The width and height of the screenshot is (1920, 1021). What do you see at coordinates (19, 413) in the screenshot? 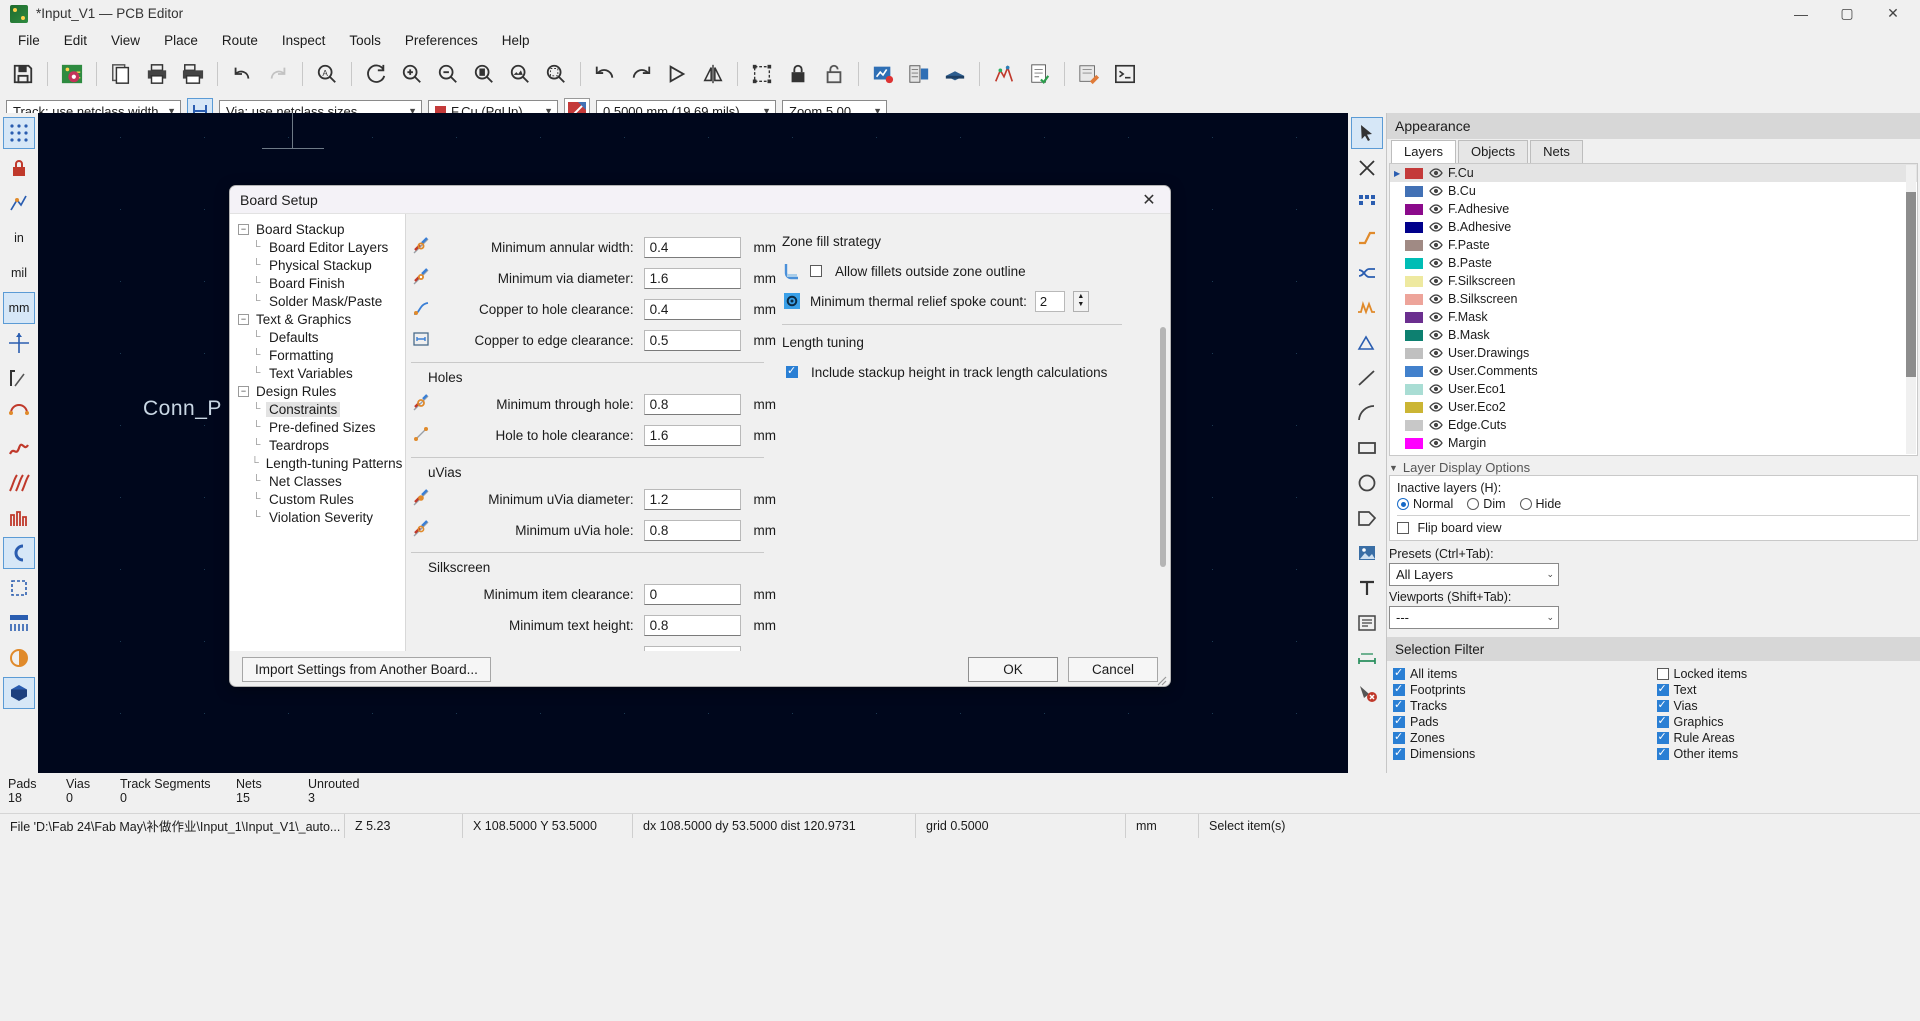
I see `curved-ratsnest-icon` at bounding box center [19, 413].